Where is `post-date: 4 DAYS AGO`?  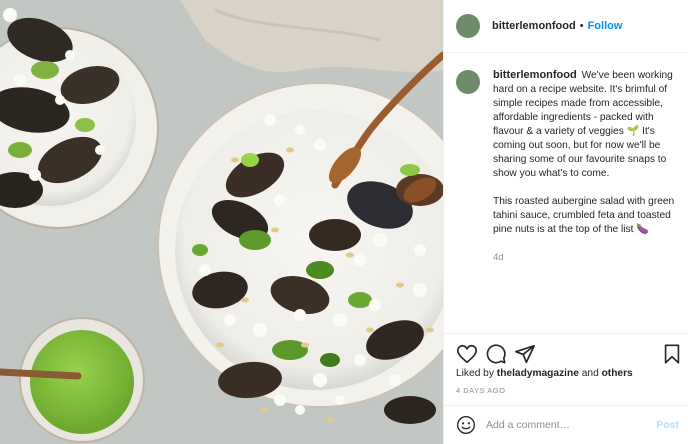 post-date: 4 DAYS AGO is located at coordinates (480, 390).